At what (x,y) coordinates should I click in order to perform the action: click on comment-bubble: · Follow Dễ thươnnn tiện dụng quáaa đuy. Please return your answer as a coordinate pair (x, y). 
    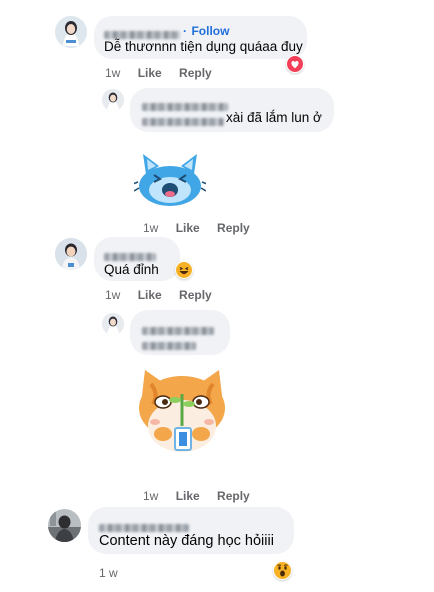
    Looking at the image, I should click on (200, 37).